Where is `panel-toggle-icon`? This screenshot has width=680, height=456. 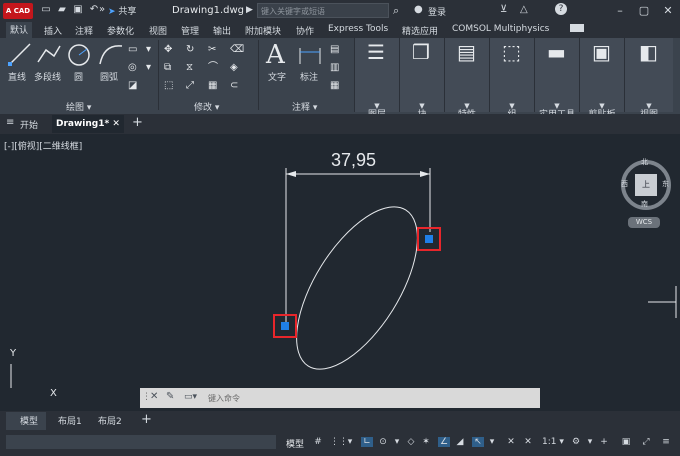
panel-toggle-icon is located at coordinates (577, 28).